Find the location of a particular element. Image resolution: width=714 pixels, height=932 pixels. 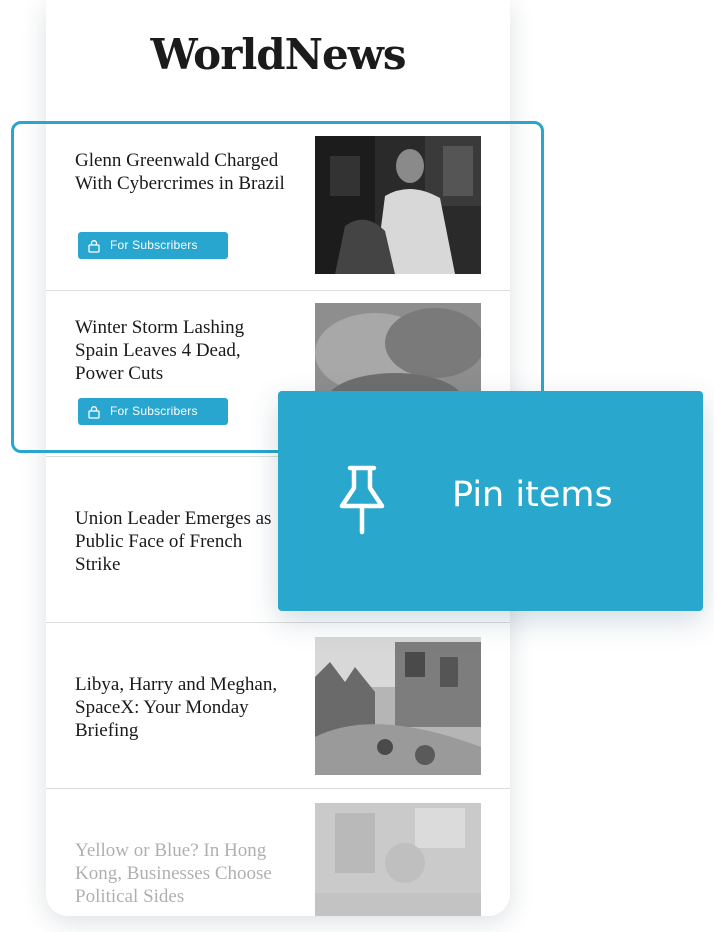

masthead: WorldNews is located at coordinates (278, 59).